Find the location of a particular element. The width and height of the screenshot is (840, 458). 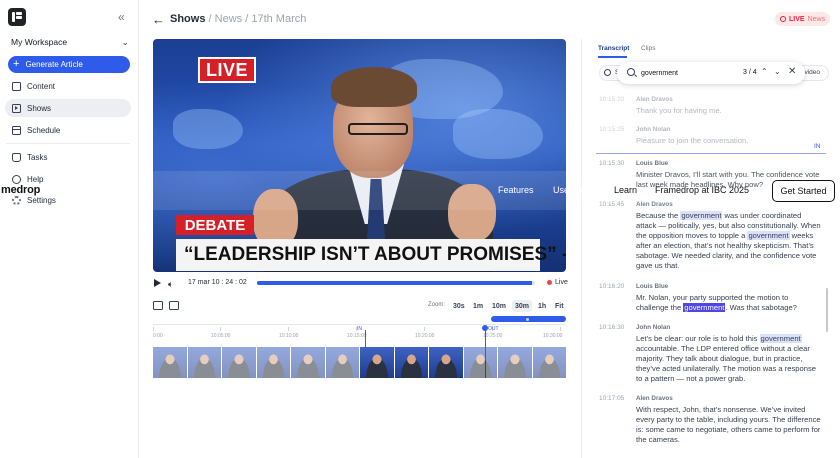

entry-timestamp: 10:15:25 is located at coordinates (611, 129).